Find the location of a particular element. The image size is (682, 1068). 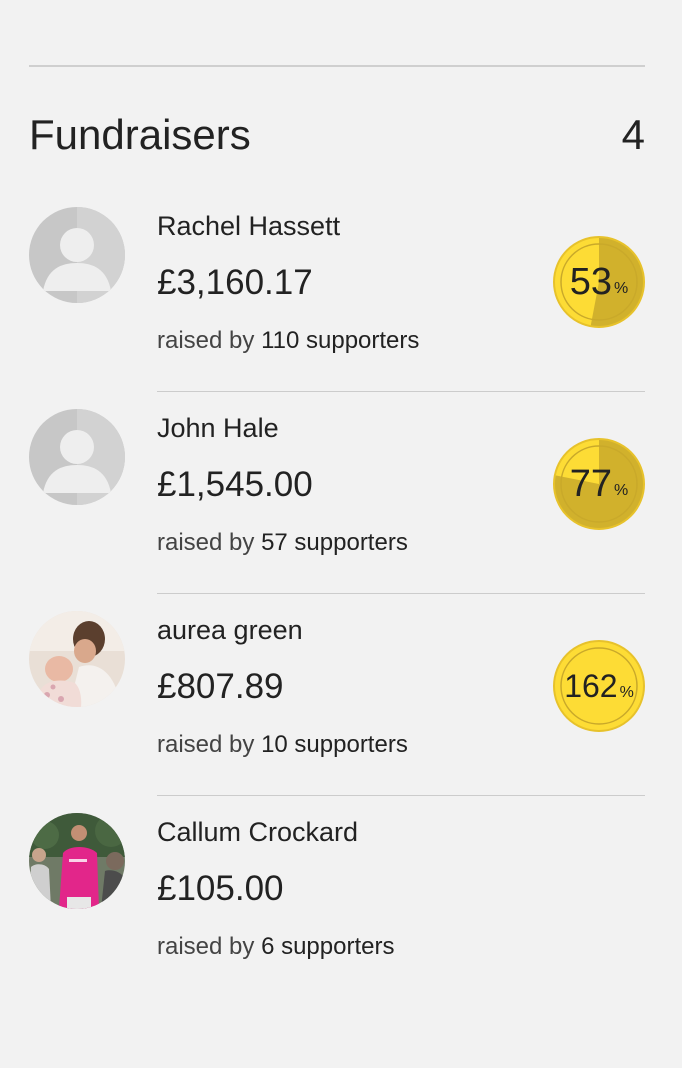

supporter-count: 110 supporters is located at coordinates (340, 340).